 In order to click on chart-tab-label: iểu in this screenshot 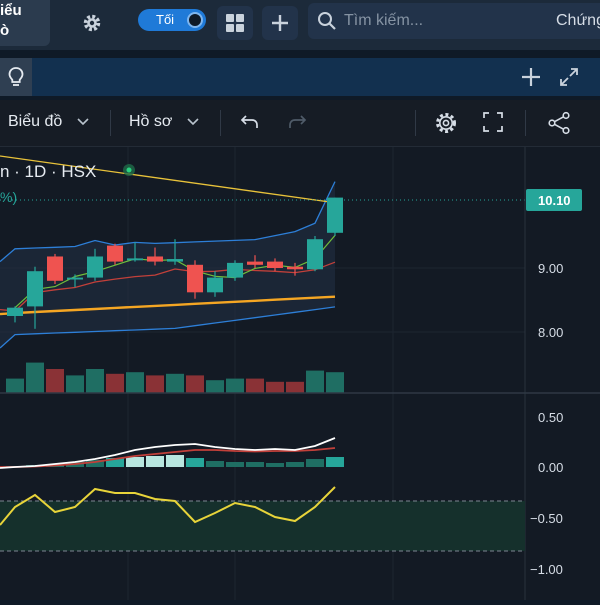, I will do `click(11, 10)`.